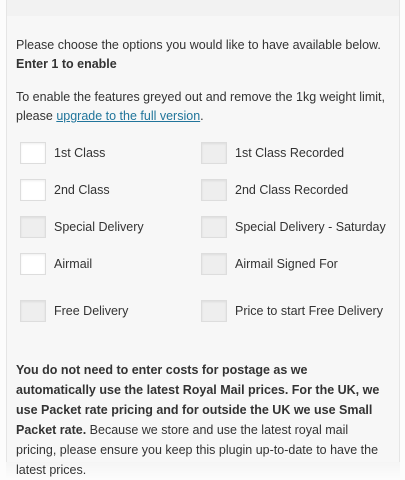  Describe the element at coordinates (214, 153) in the screenshot. I see `first-class-recorded-input` at that location.